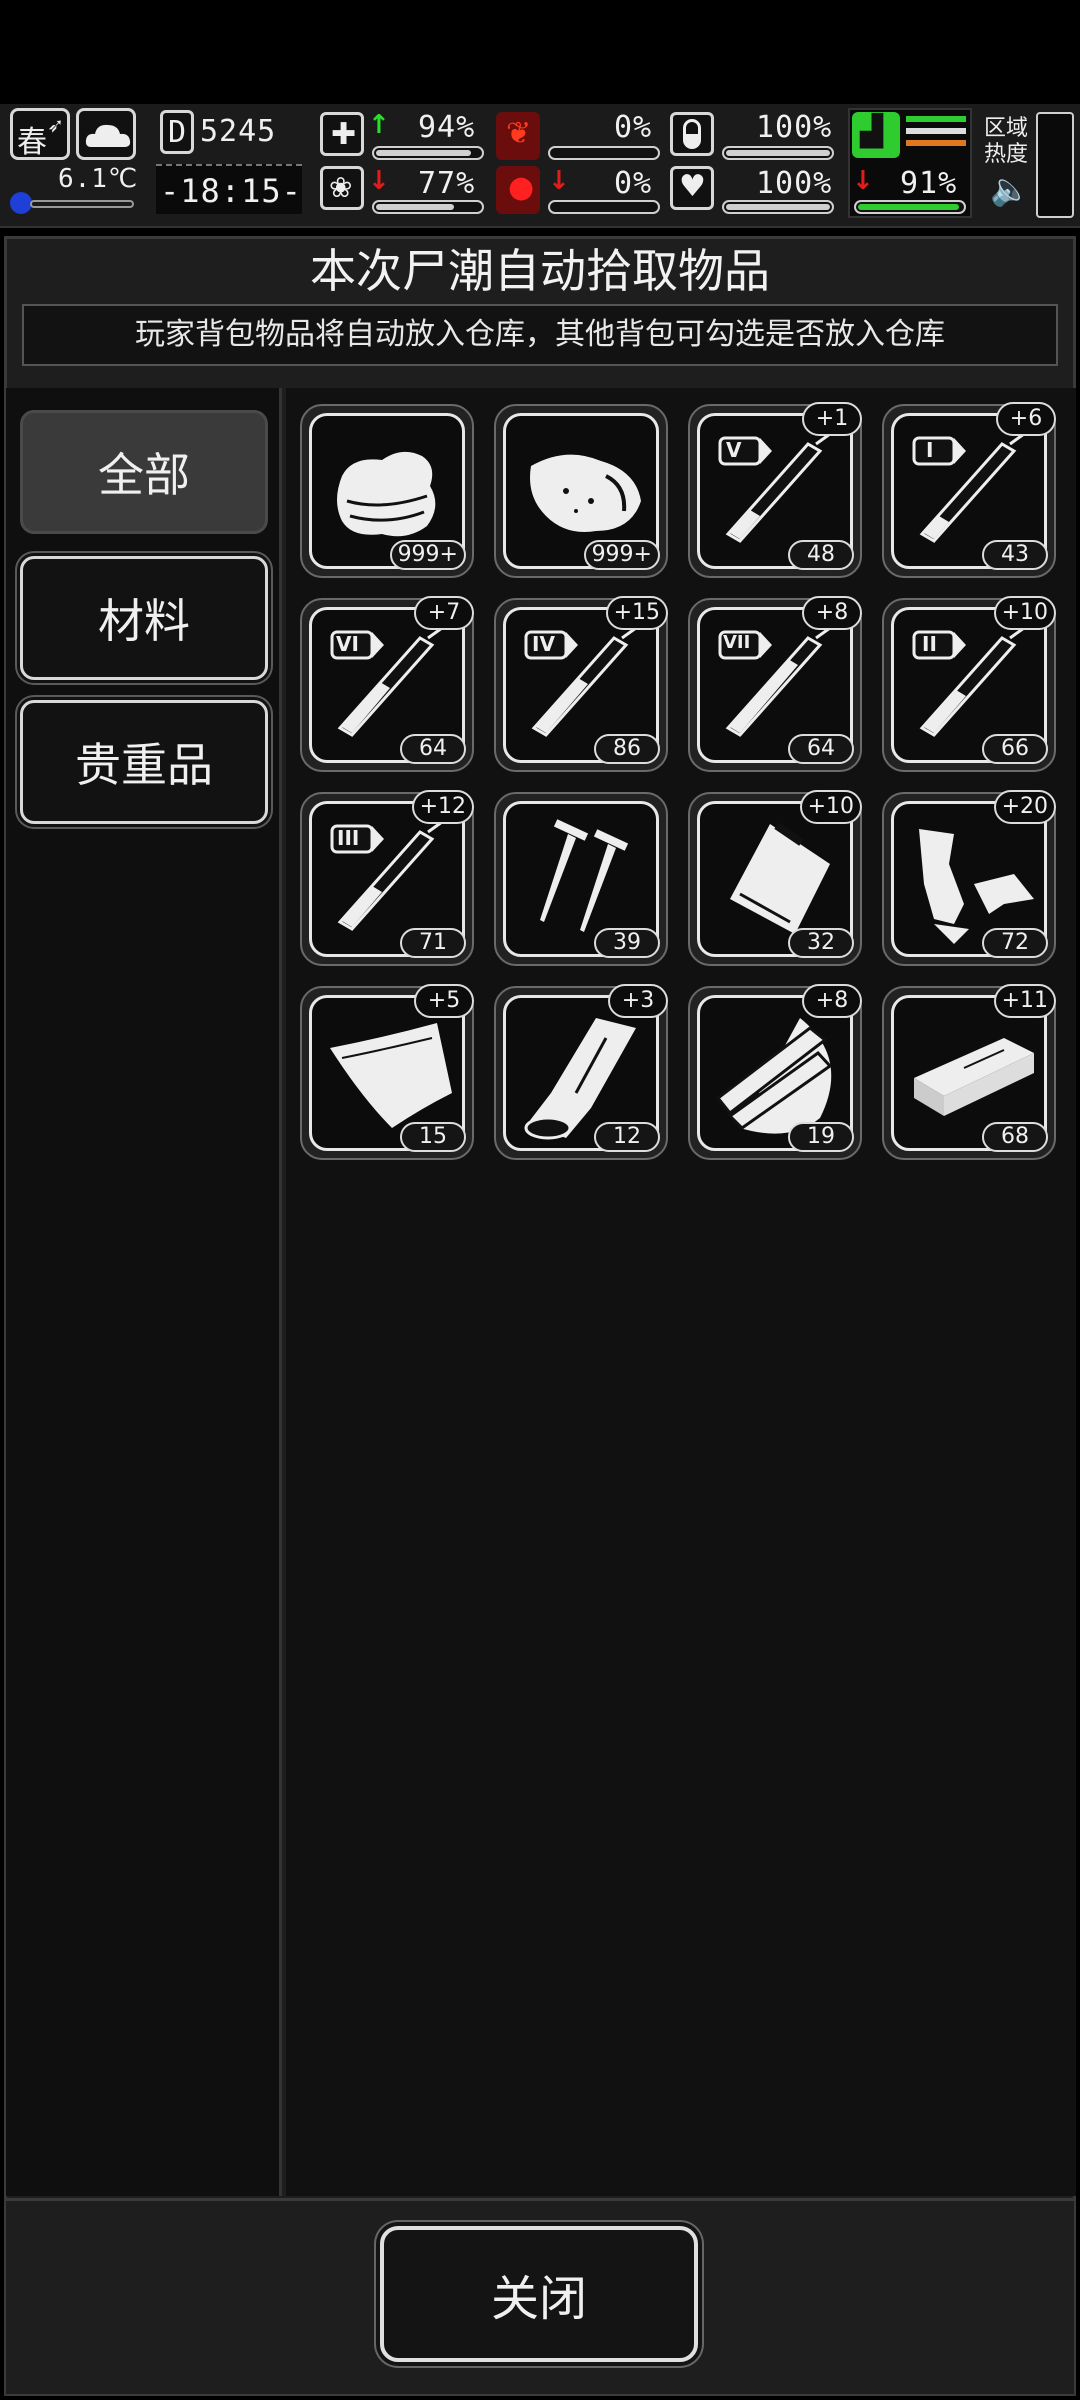 This screenshot has height=2400, width=1080. I want to click on heart-icon: ♥, so click(692, 188).